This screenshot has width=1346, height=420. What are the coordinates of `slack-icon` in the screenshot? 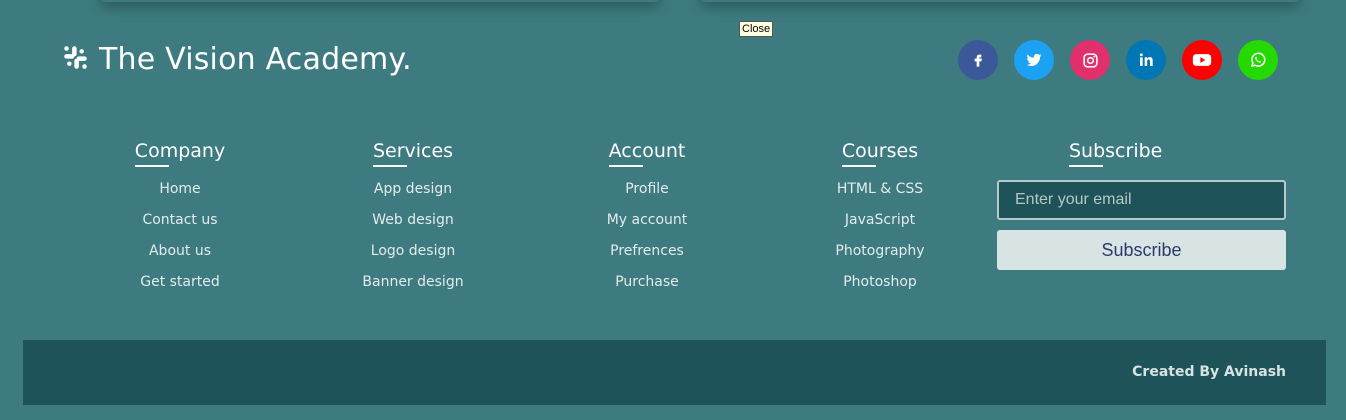 It's located at (75, 59).